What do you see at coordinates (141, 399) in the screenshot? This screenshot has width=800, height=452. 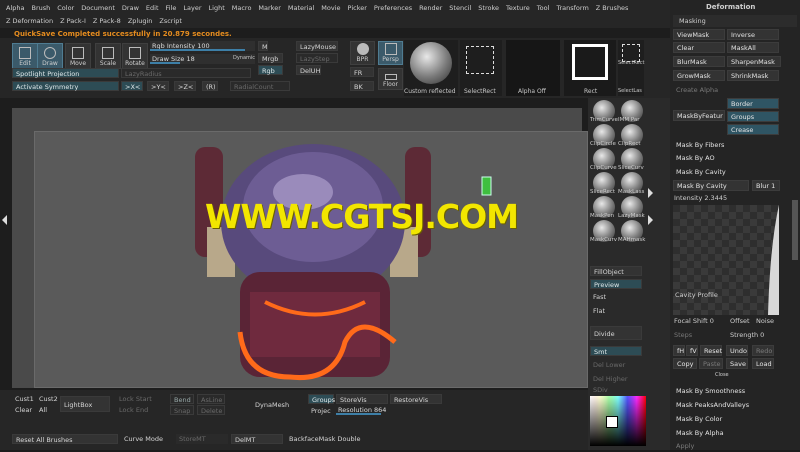 I see `lock-start-button: Lock Start` at bounding box center [141, 399].